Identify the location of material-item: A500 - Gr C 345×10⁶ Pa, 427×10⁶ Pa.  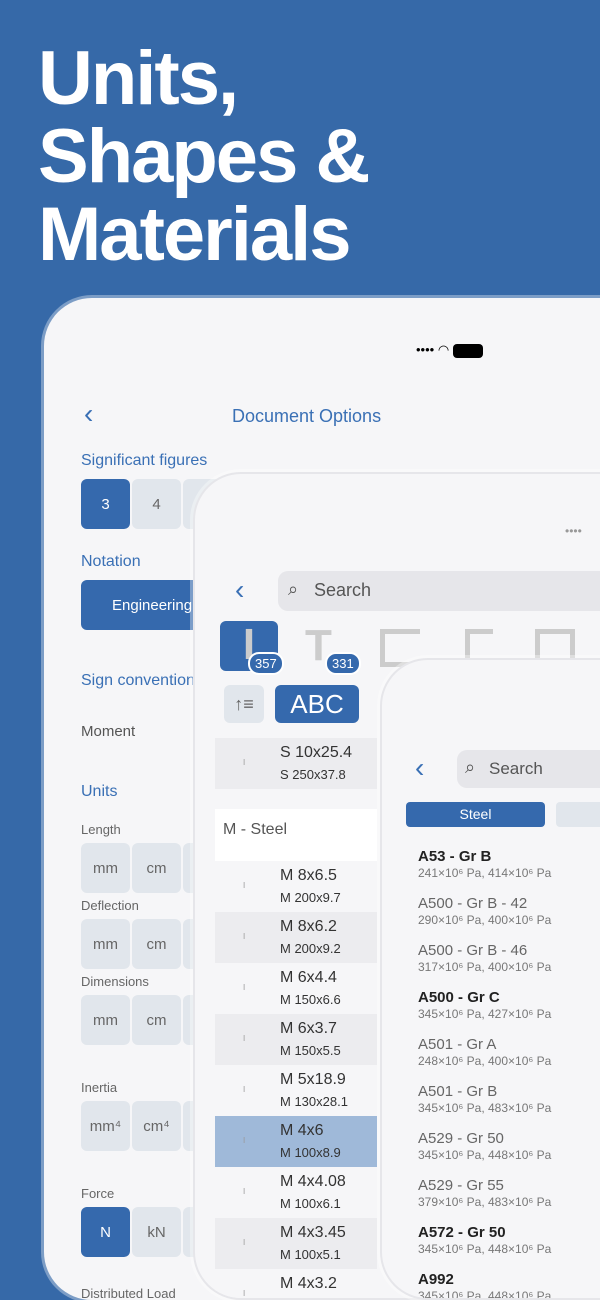
(484, 1005).